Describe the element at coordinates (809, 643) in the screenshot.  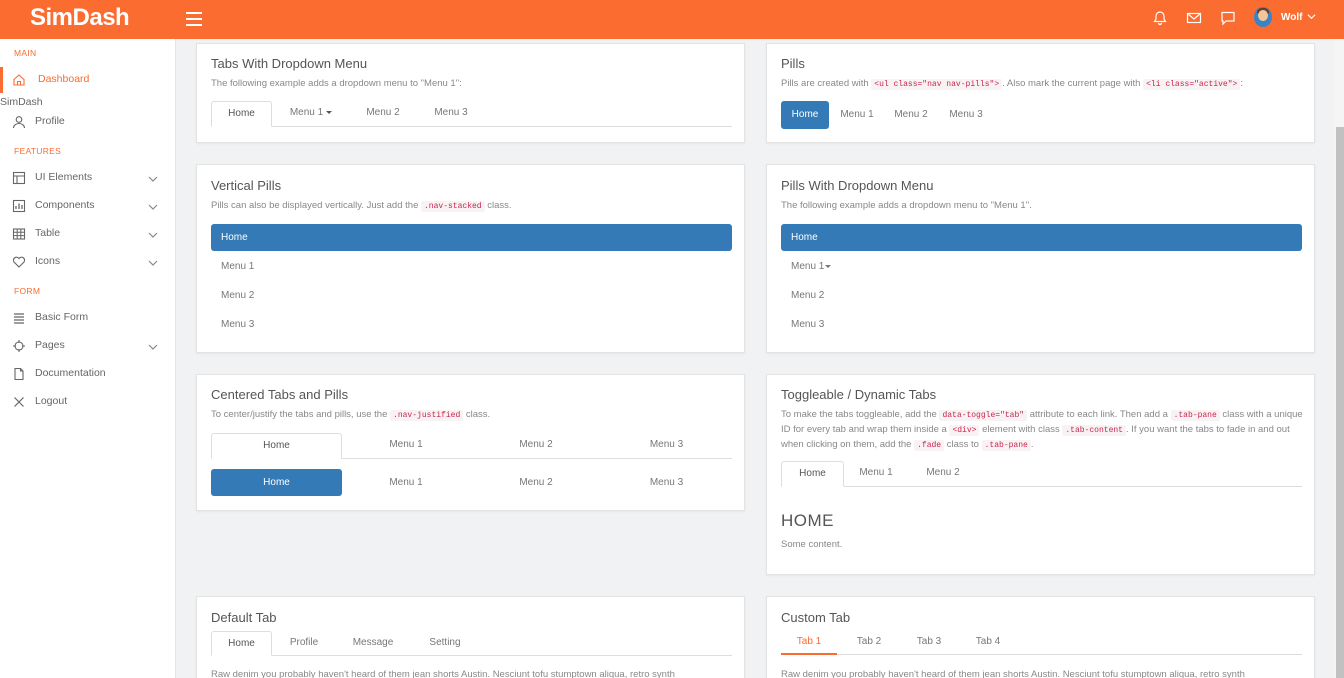
I see `tab-1: Tab 1` at that location.